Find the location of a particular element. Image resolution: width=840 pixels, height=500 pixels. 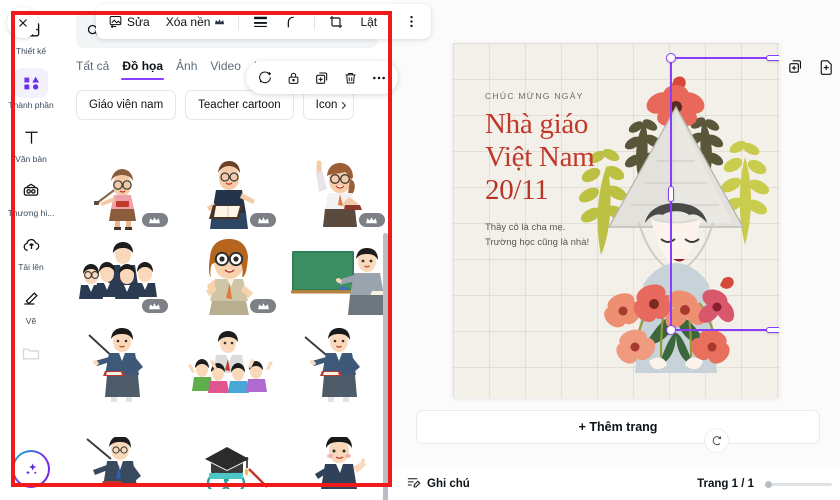

object-context-toolbar is located at coordinates (322, 77).